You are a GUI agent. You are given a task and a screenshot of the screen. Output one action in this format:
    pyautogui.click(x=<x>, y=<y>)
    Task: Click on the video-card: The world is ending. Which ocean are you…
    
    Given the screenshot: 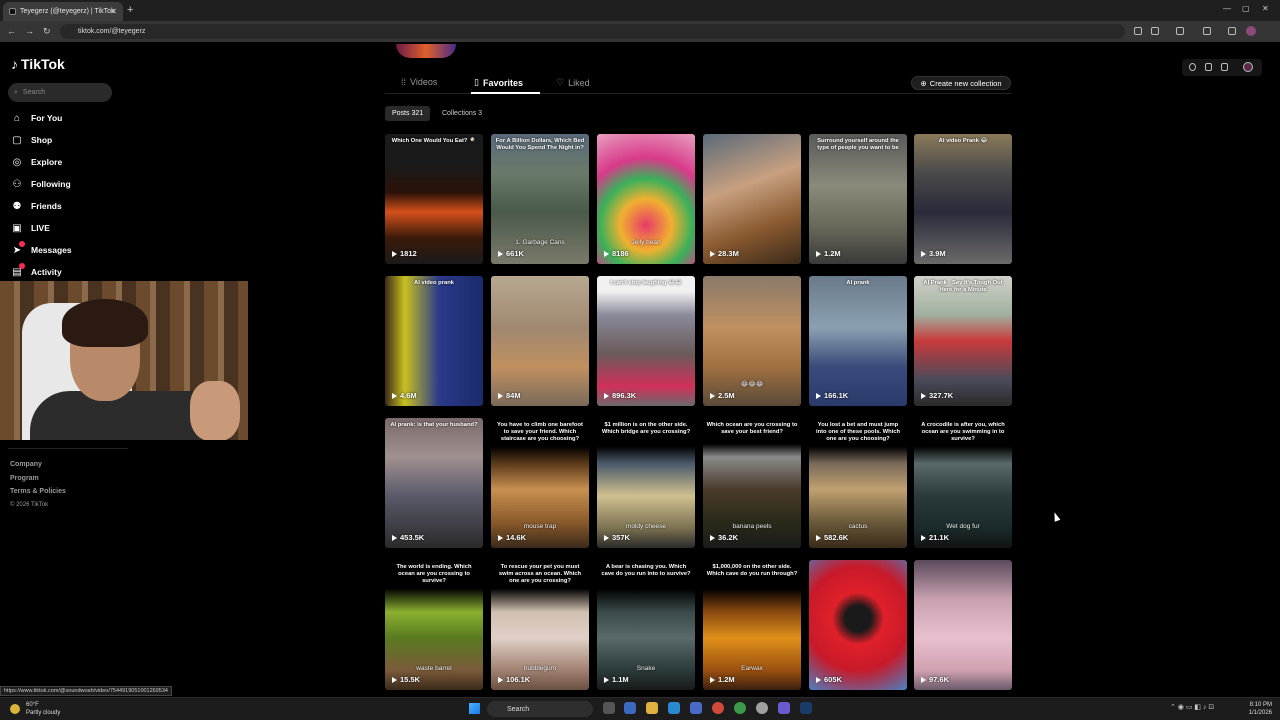 What is the action you would take?
    pyautogui.click(x=434, y=625)
    